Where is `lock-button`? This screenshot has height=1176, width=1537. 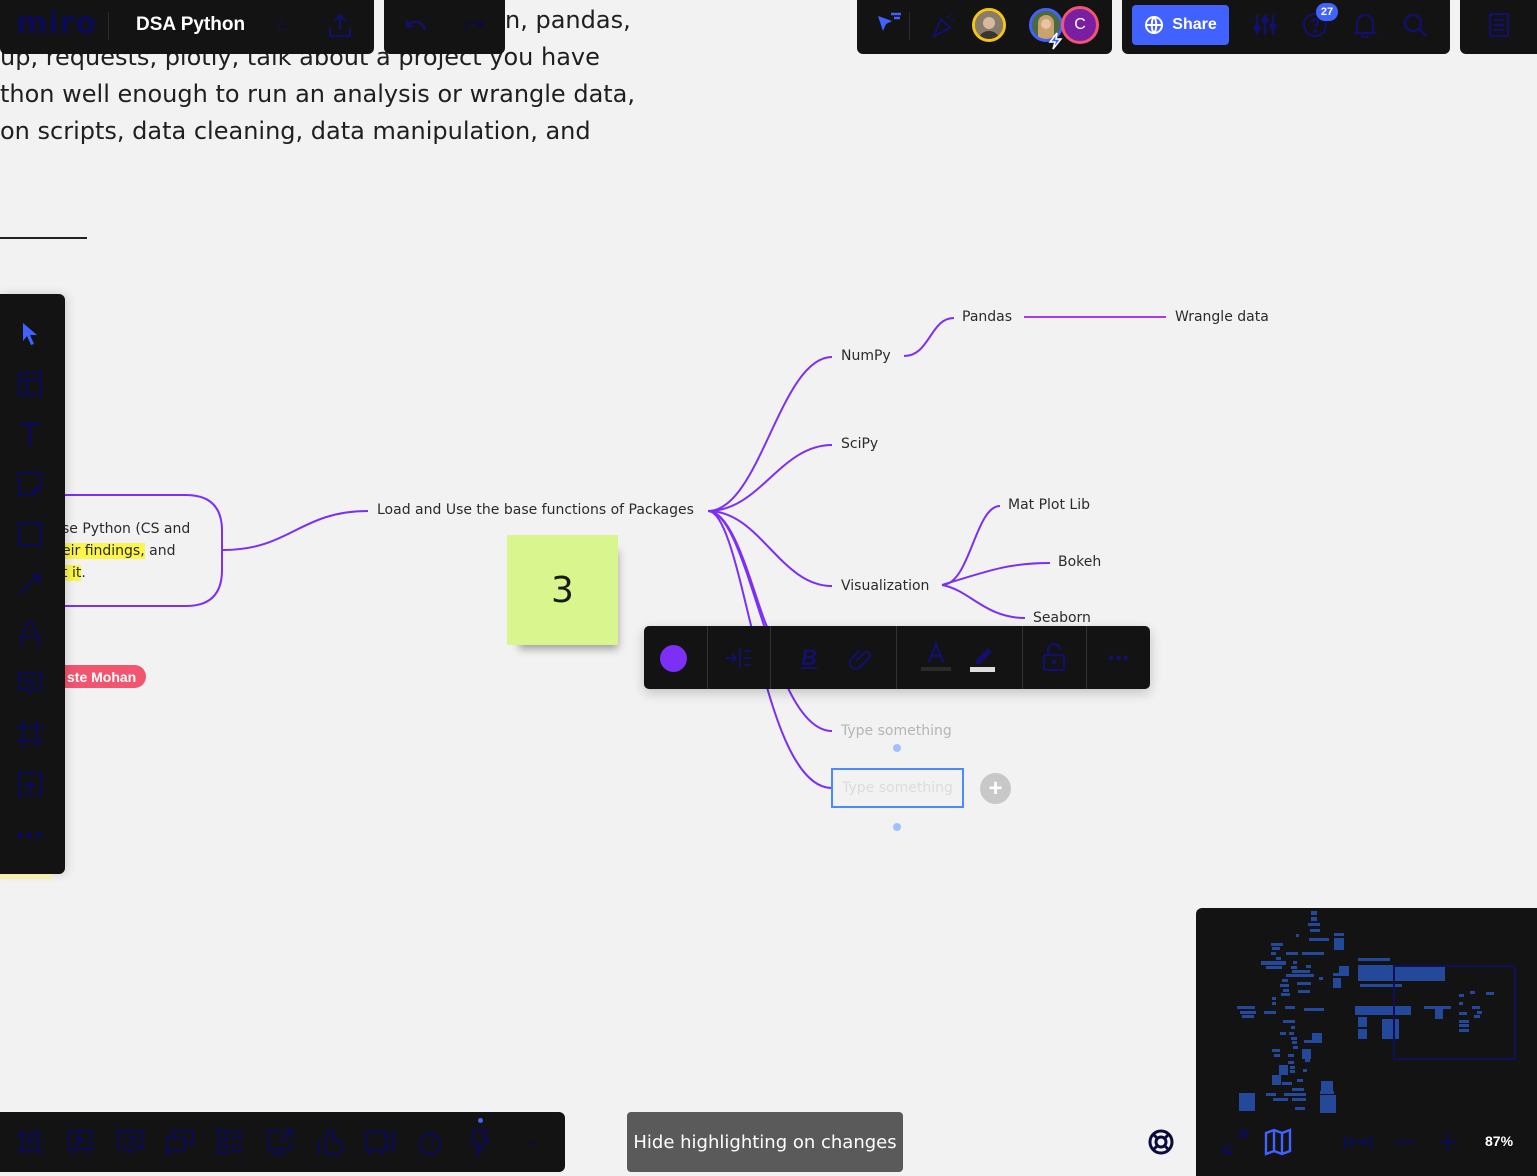 lock-button is located at coordinates (1054, 657).